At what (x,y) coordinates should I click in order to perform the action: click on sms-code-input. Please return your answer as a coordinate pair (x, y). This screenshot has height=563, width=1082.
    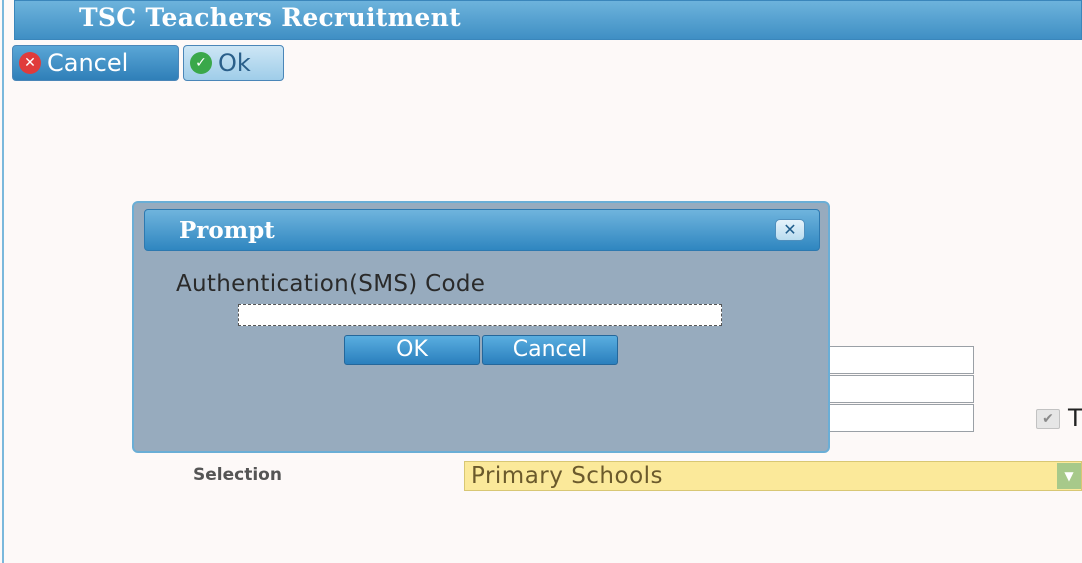
    Looking at the image, I should click on (480, 315).